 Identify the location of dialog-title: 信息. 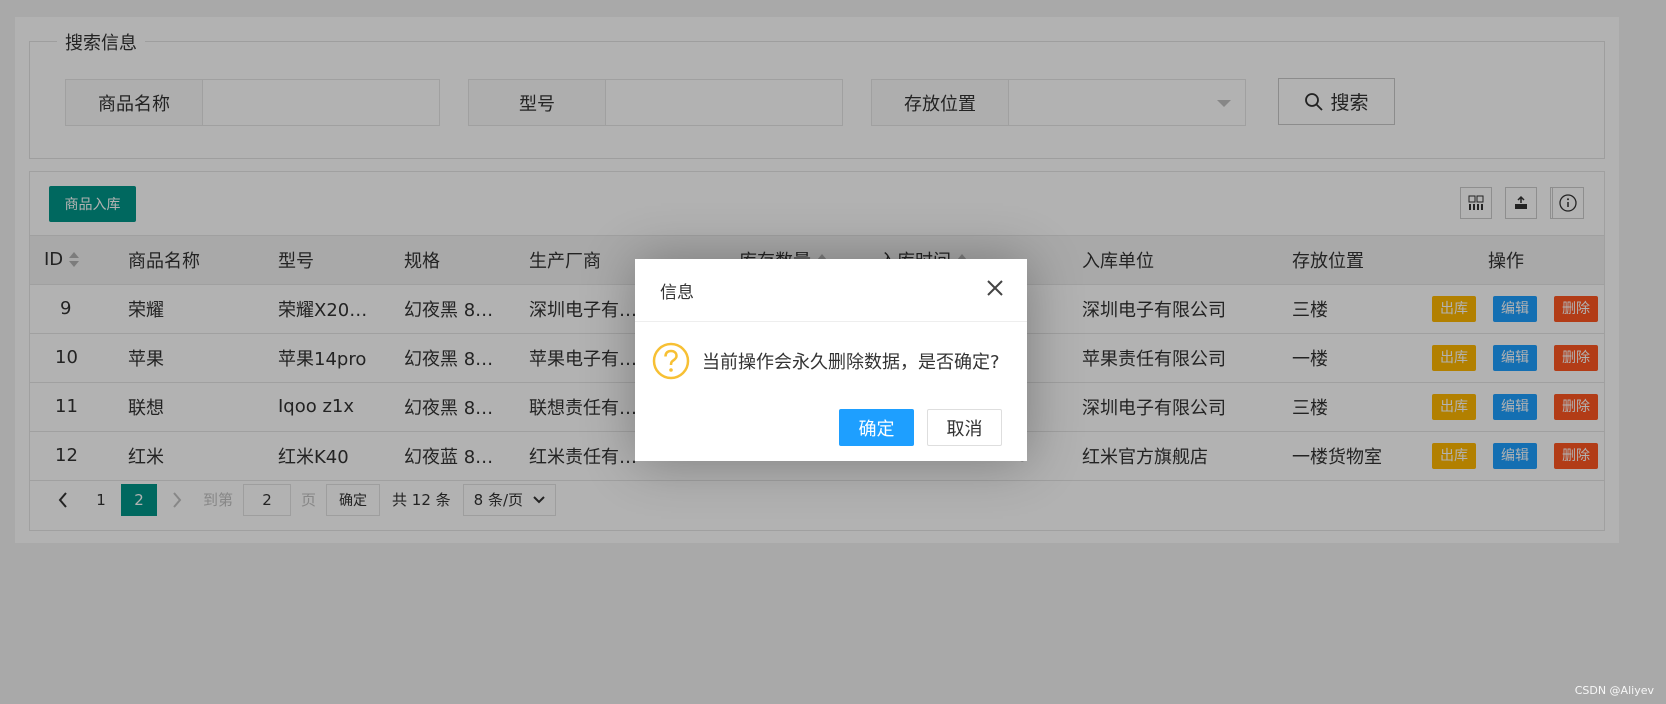
(677, 292).